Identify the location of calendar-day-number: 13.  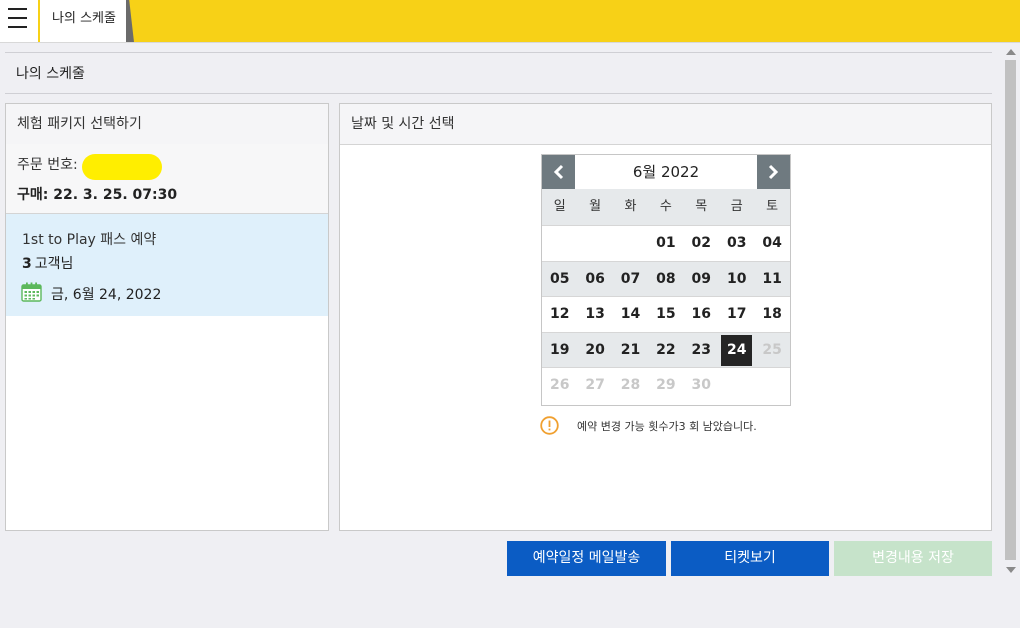
(595, 314).